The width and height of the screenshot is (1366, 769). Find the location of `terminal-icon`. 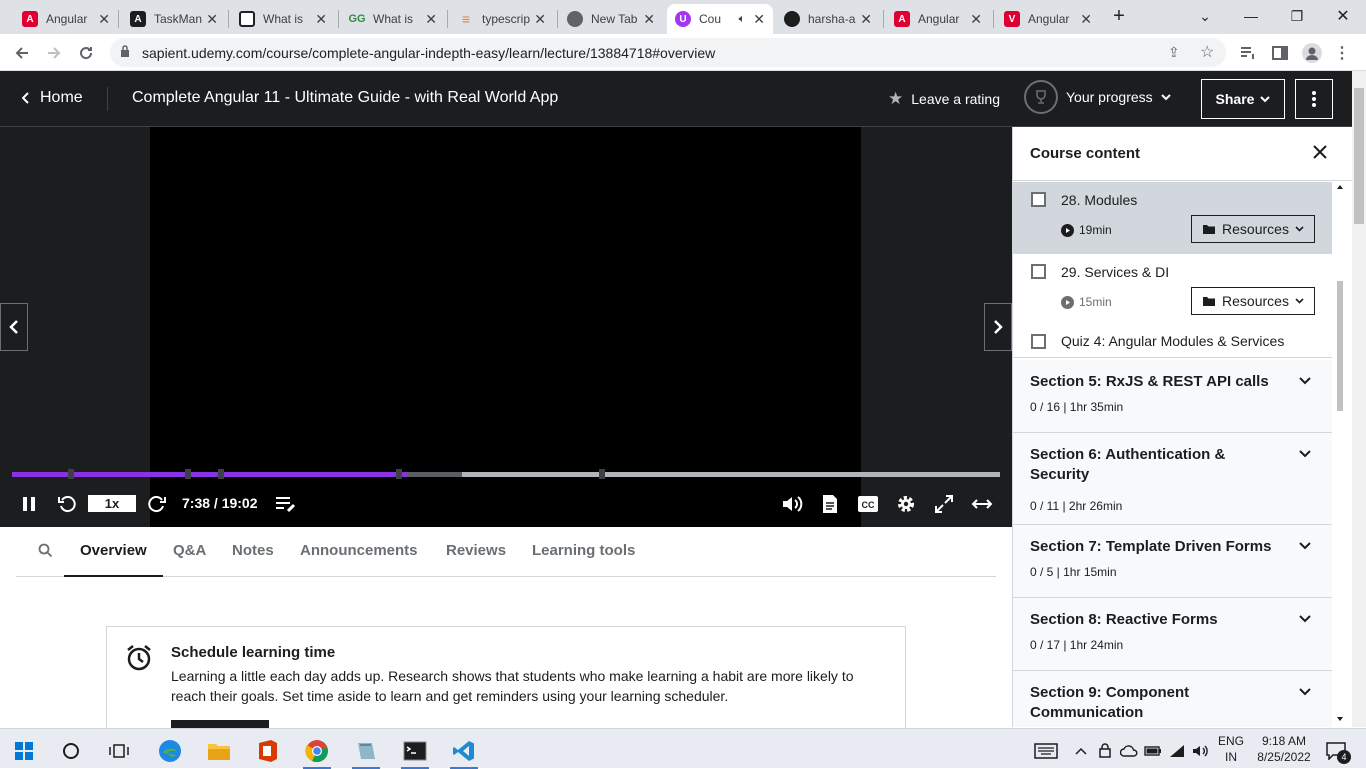

terminal-icon is located at coordinates (415, 751).